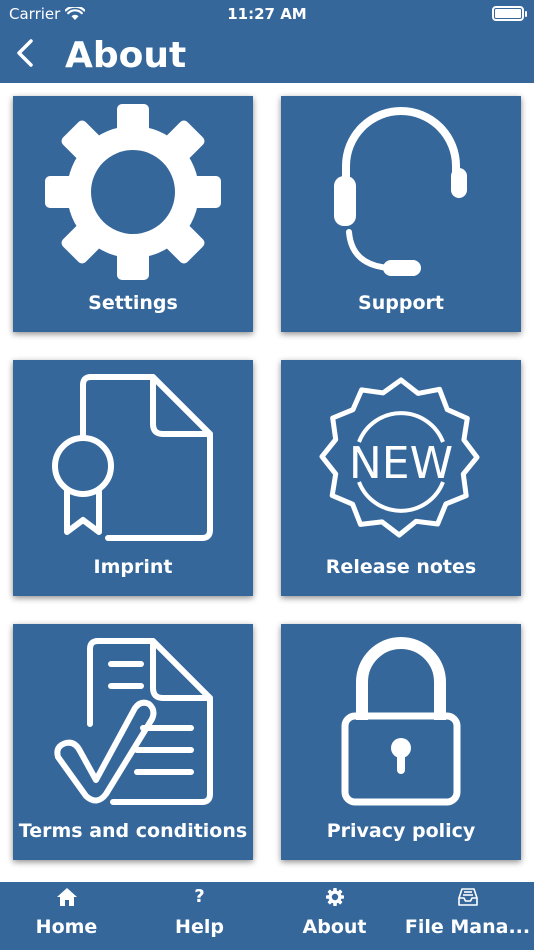 The width and height of the screenshot is (534, 950). What do you see at coordinates (199, 927) in the screenshot?
I see `tab-label: Help` at bounding box center [199, 927].